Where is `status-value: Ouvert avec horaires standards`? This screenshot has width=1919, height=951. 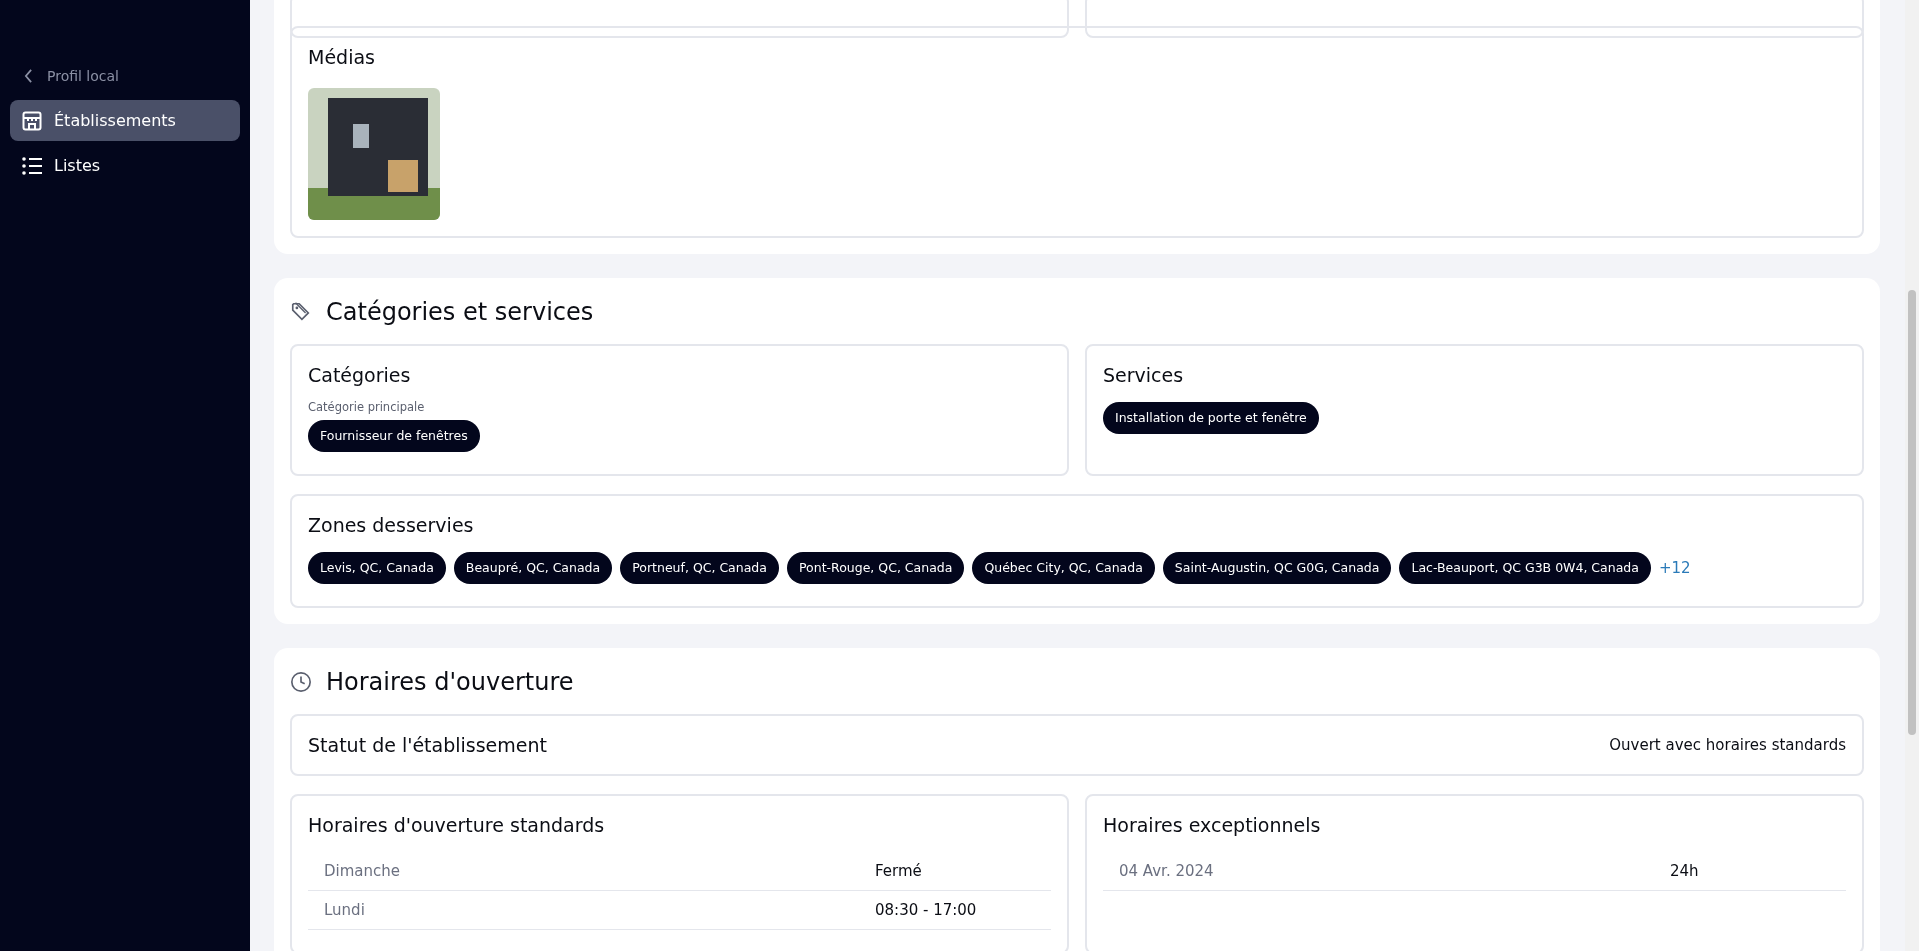
status-value: Ouvert avec horaires standards is located at coordinates (1727, 745).